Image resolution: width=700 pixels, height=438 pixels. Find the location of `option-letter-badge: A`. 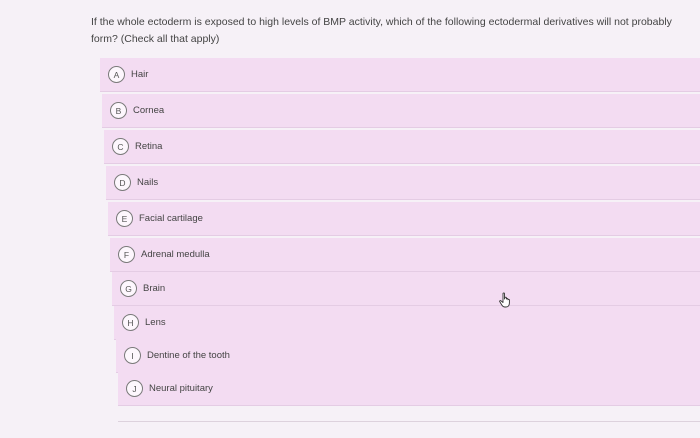

option-letter-badge: A is located at coordinates (116, 74).